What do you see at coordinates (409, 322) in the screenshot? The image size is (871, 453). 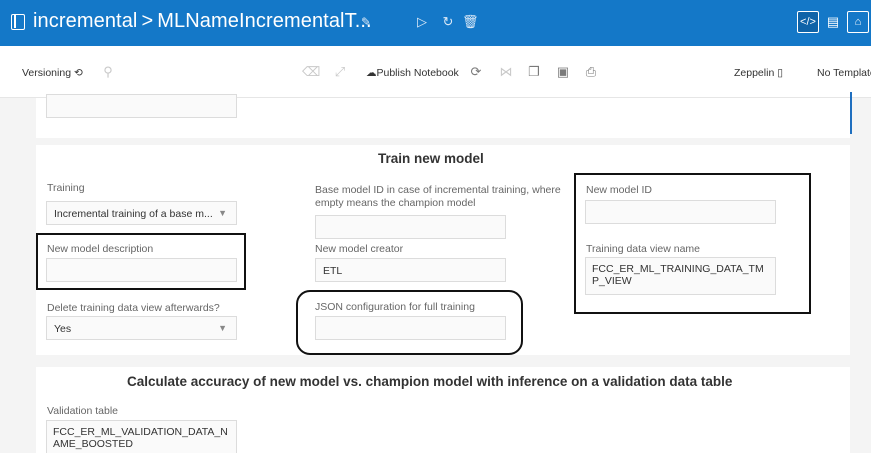 I see `highlight-box-json-config` at bounding box center [409, 322].